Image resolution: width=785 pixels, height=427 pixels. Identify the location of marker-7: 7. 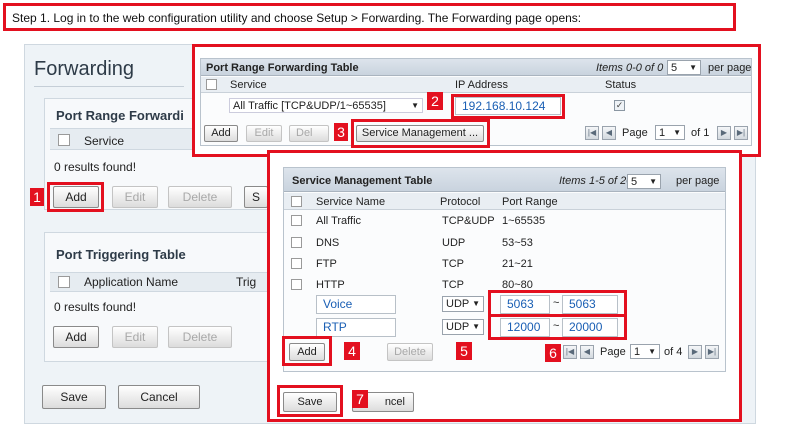
(360, 399).